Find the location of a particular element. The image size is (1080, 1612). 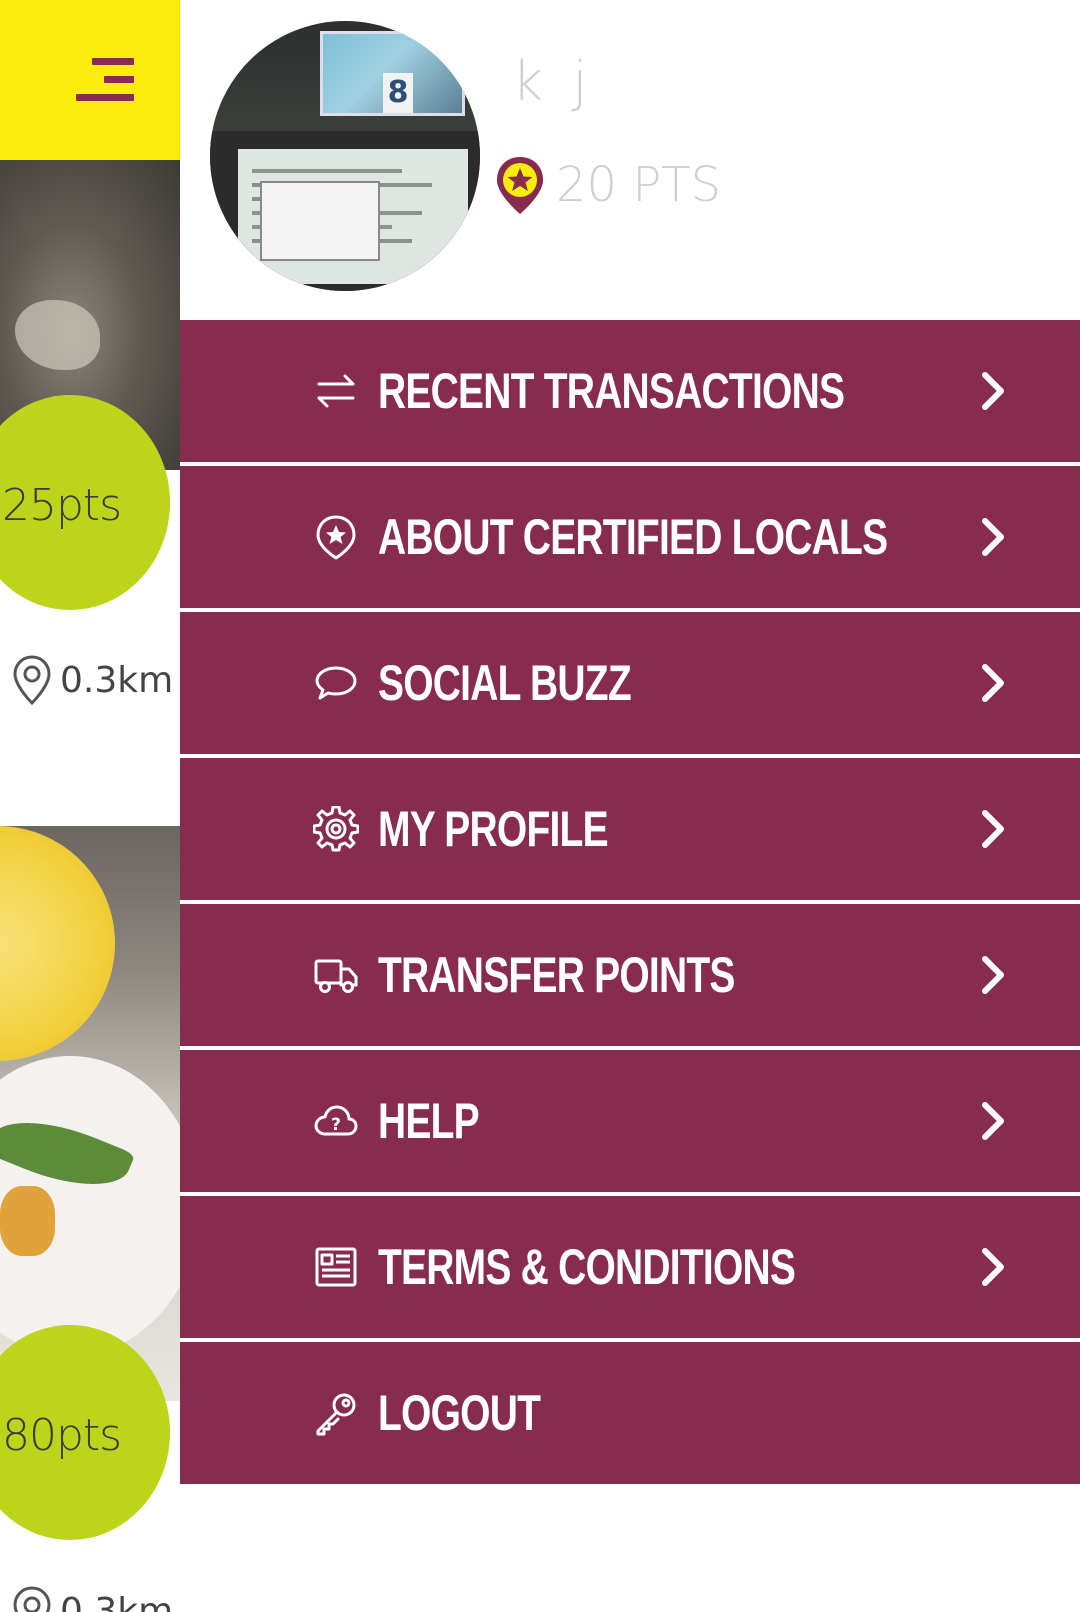

menu-item-social-buzz: SOCIAL BUZZ is located at coordinates (630, 683).